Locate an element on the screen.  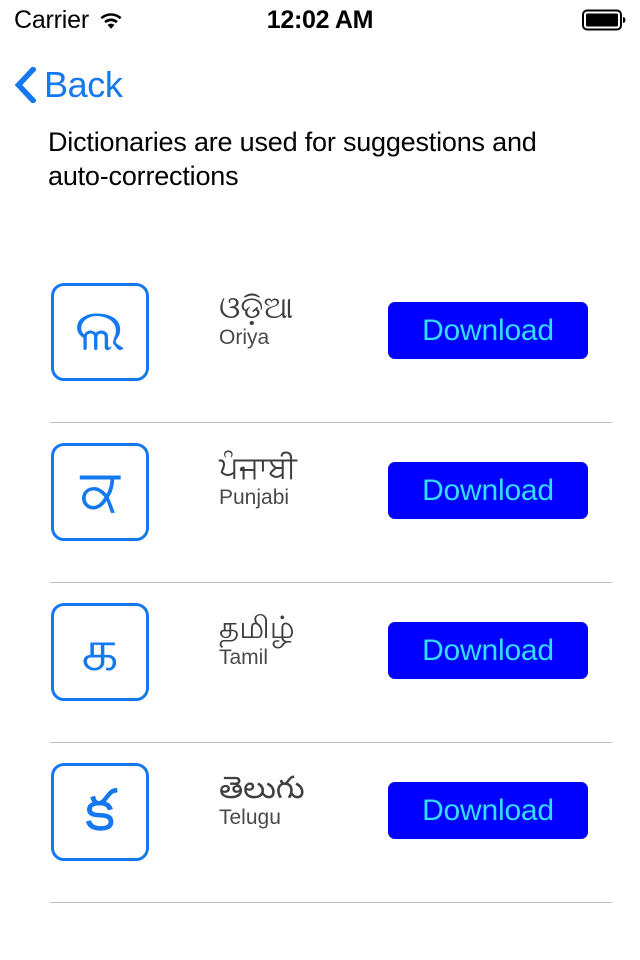
language-english-name: Punjabi is located at coordinates (254, 497).